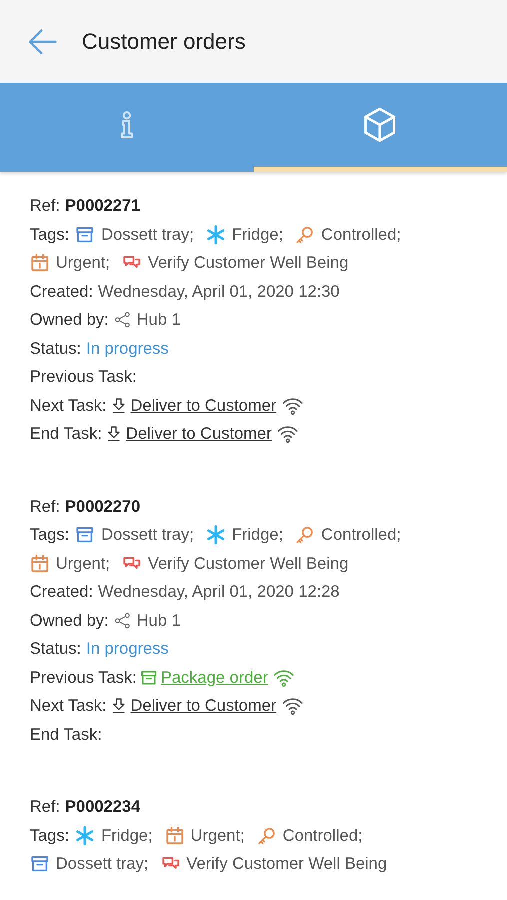 Image resolution: width=507 pixels, height=900 pixels. I want to click on order-reference: P0002270, so click(103, 507).